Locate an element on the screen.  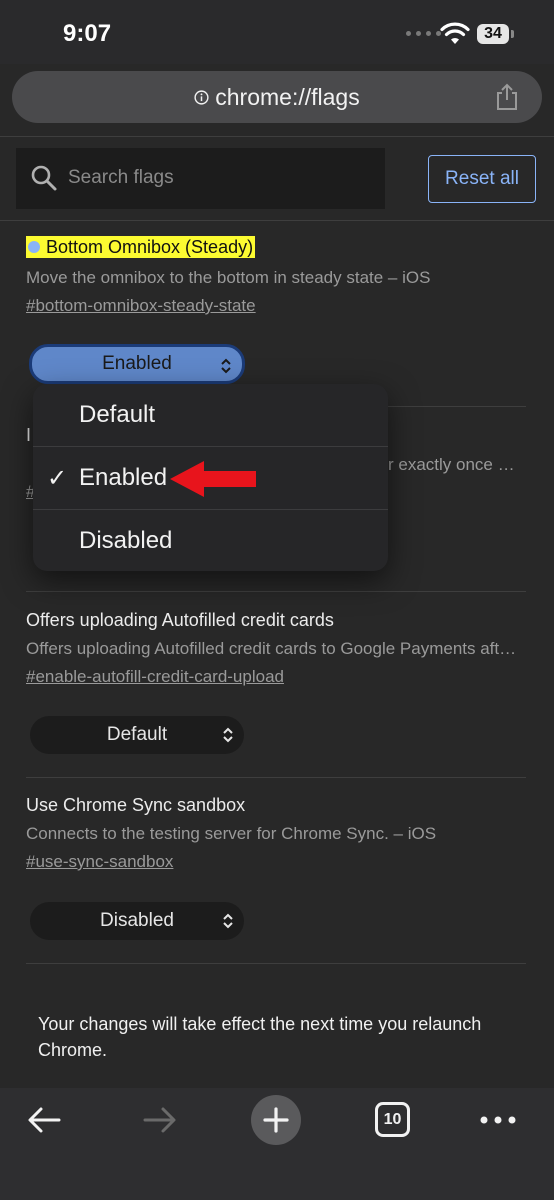
bottom-toolbar: 10 is located at coordinates (277, 1144).